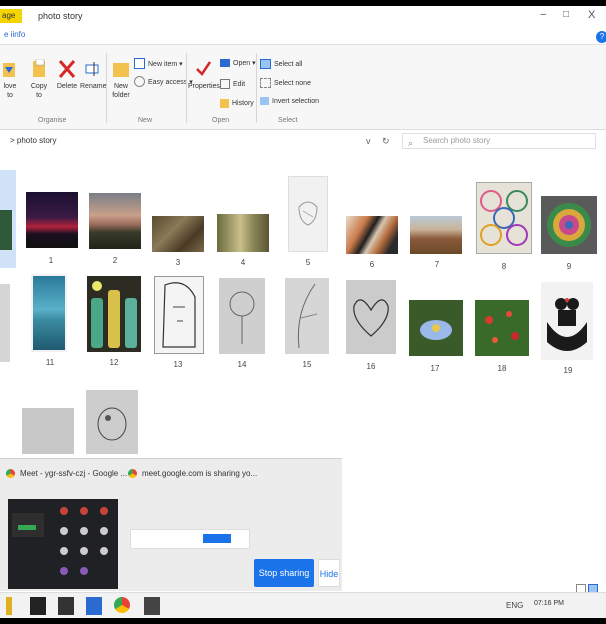 The height and width of the screenshot is (624, 606). Describe the element at coordinates (11, 16) in the screenshot. I see `quick-access-tag: age` at that location.